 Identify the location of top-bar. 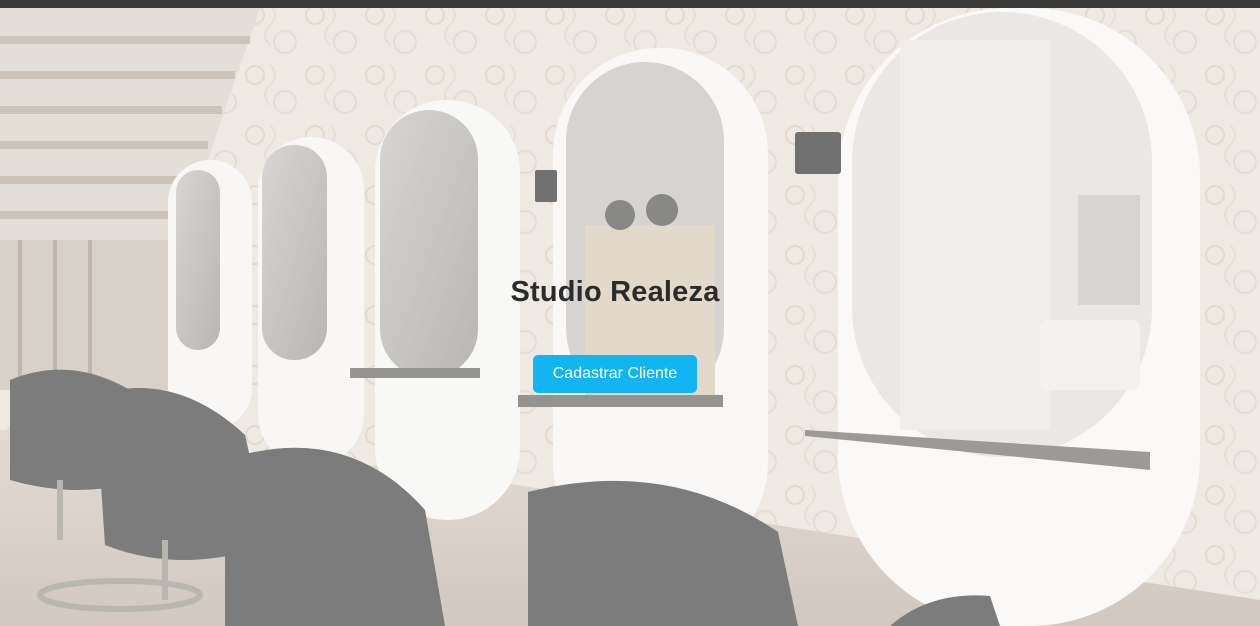
(630, 4).